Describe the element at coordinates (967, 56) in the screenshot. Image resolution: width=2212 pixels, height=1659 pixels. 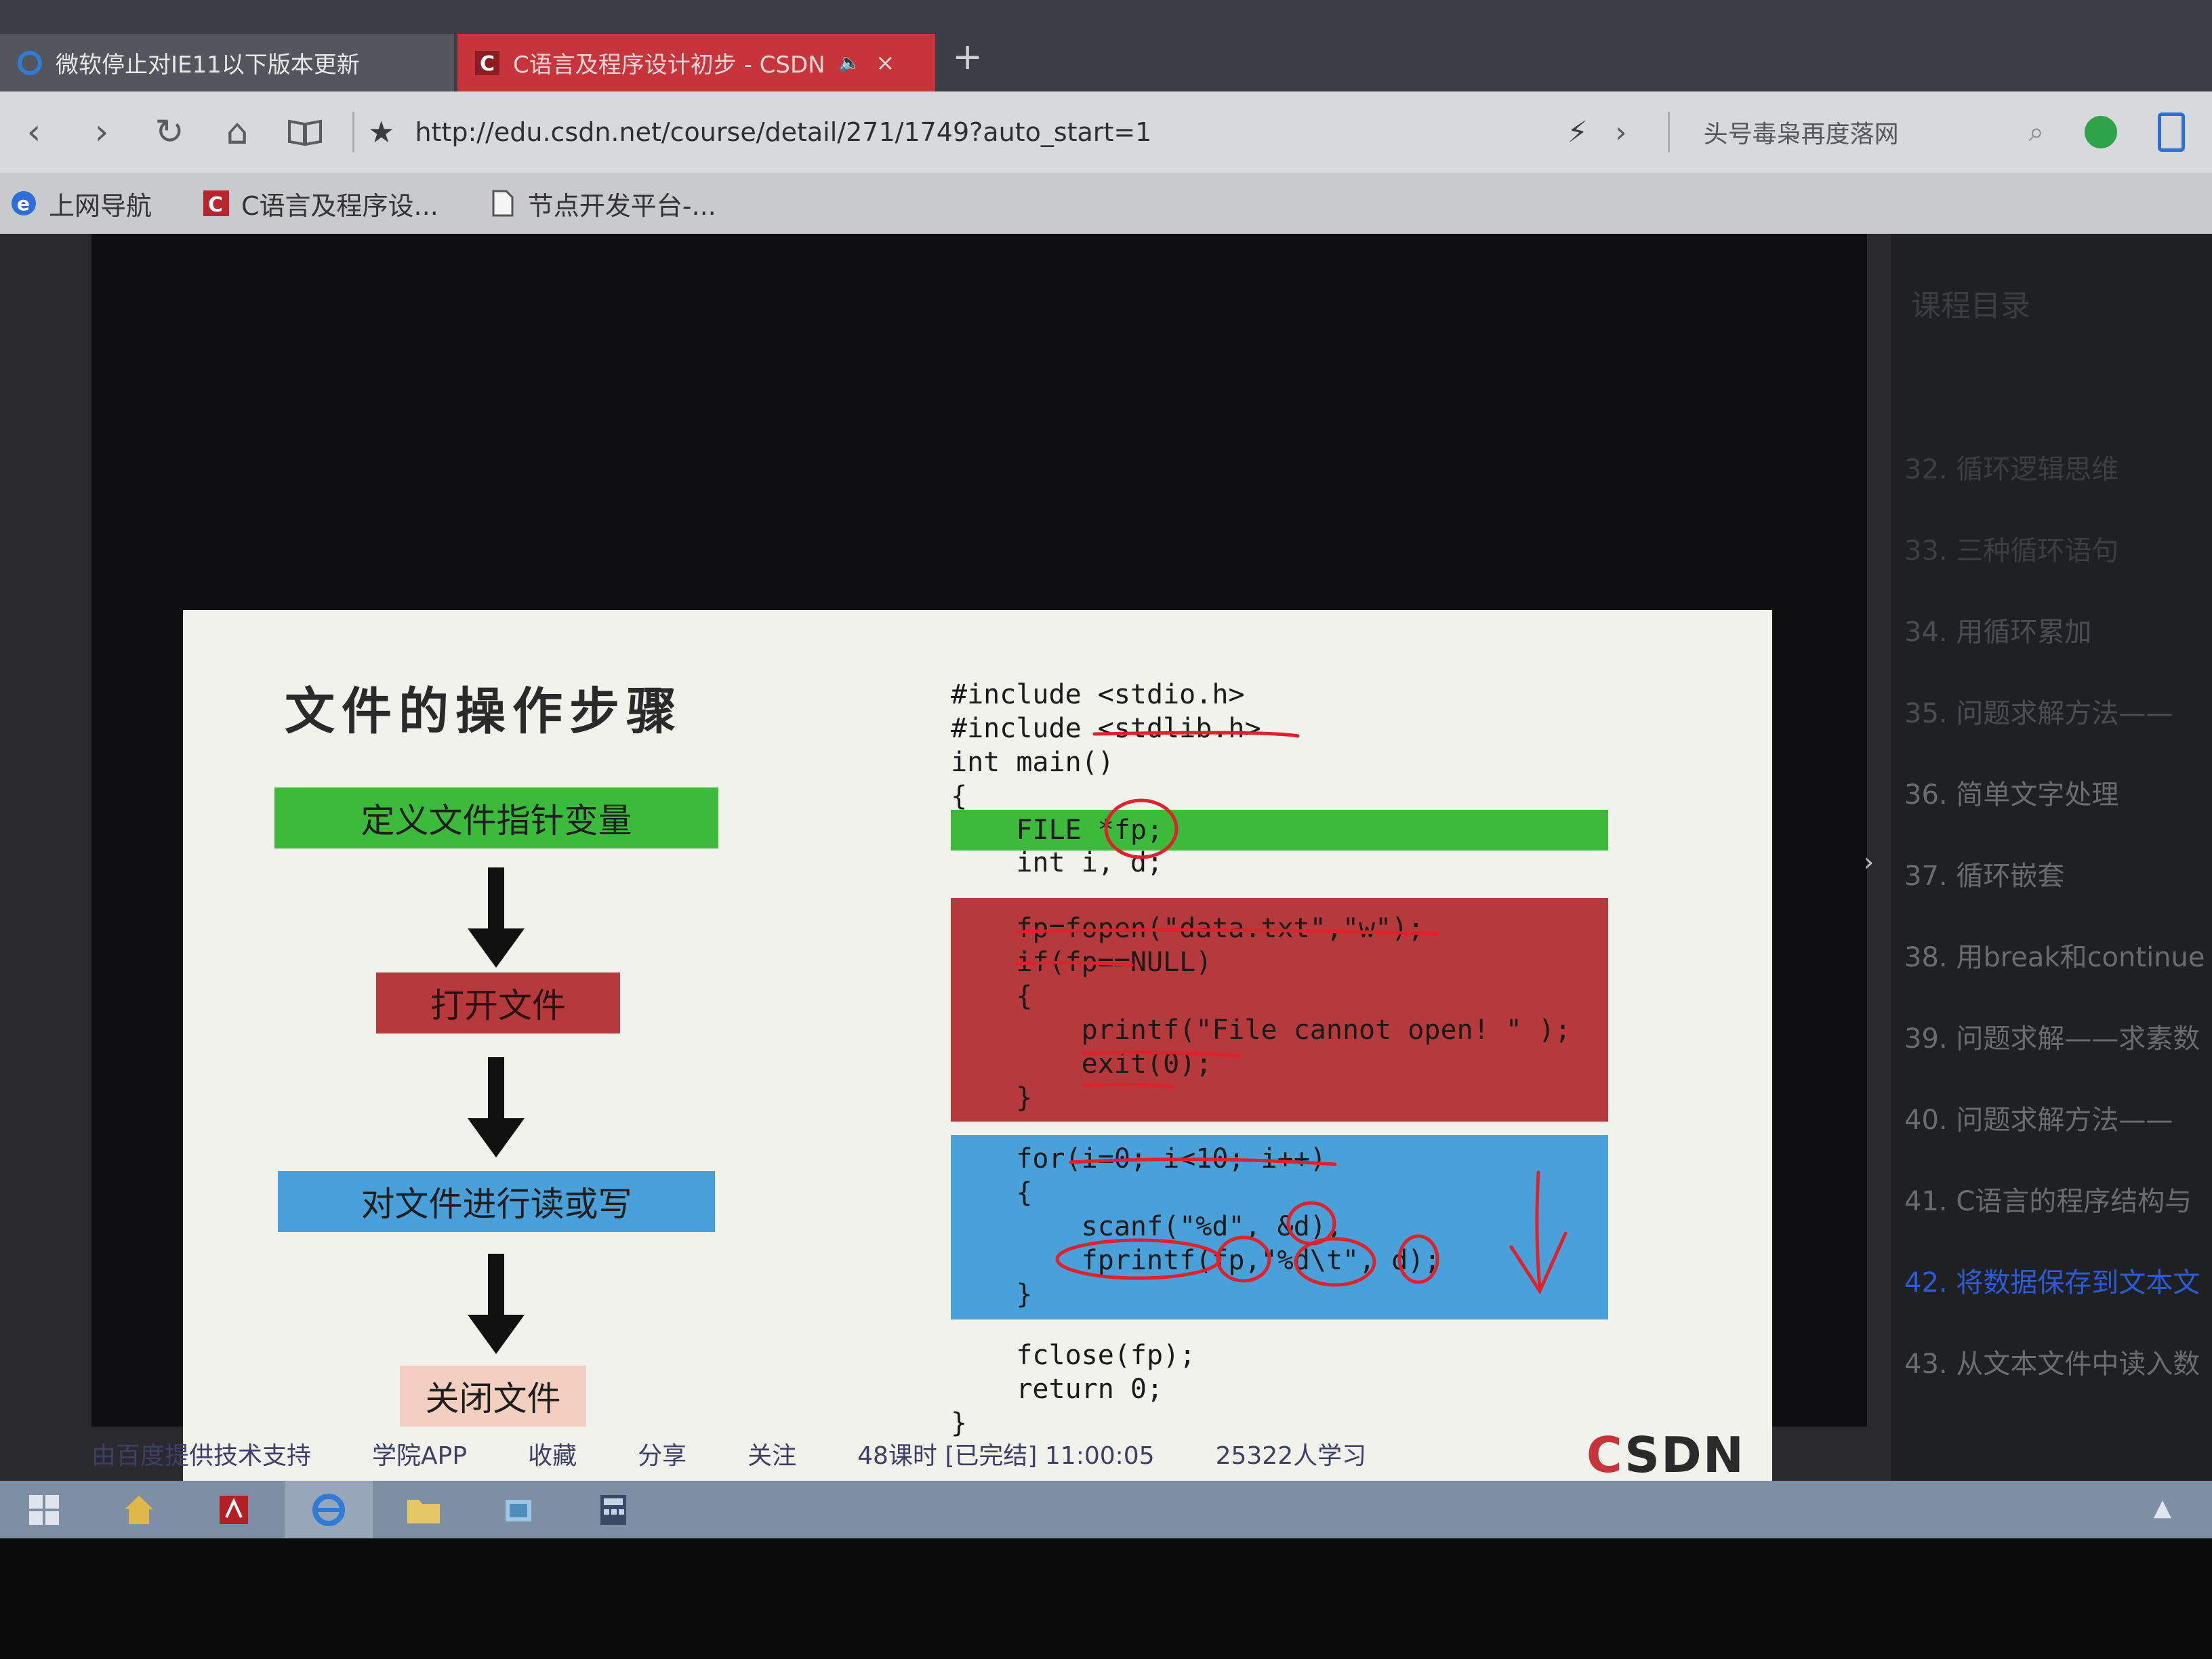
I see `new-tab-button: +` at that location.